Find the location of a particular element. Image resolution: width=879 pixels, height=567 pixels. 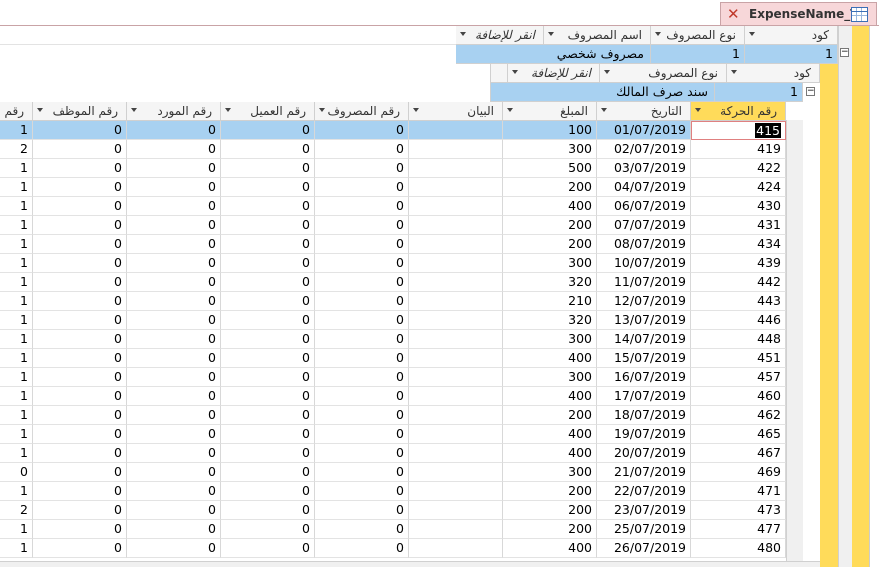

table-cell-col-amount: 300 is located at coordinates (550, 472).